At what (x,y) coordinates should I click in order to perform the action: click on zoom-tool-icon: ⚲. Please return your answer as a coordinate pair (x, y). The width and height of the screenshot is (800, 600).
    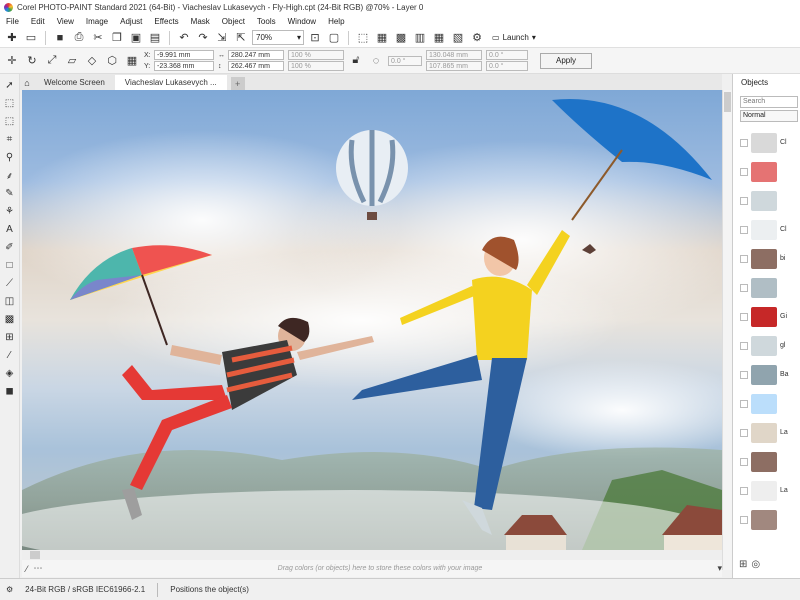
    Looking at the image, I should click on (10, 157).